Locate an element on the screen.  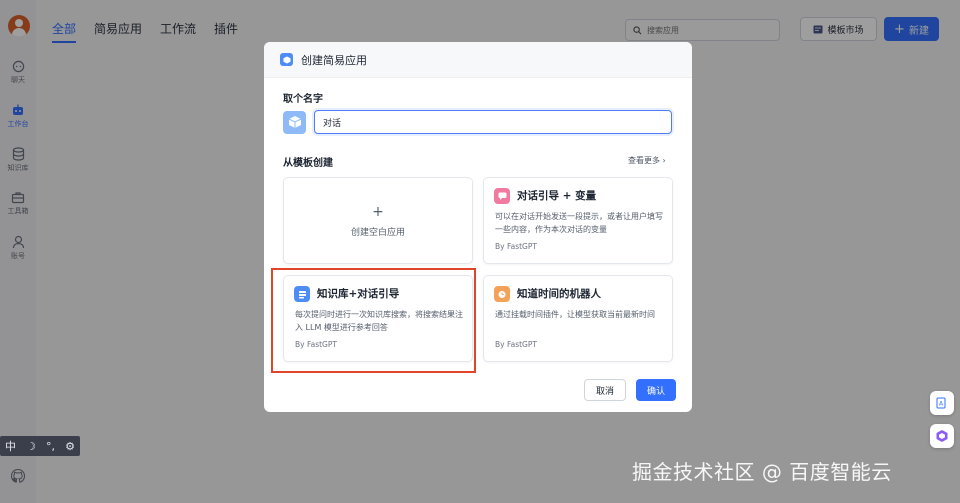
svg-text: A is located at coordinates (941, 404).